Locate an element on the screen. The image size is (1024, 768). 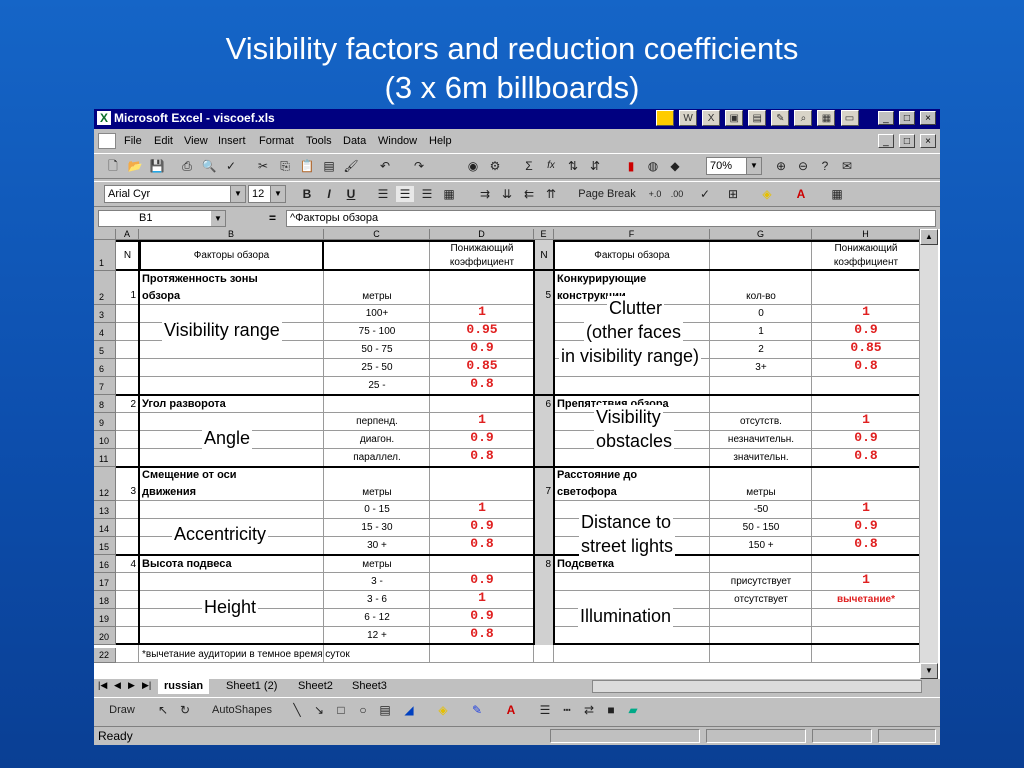
menu-data: Data is located at coordinates (354, 141).